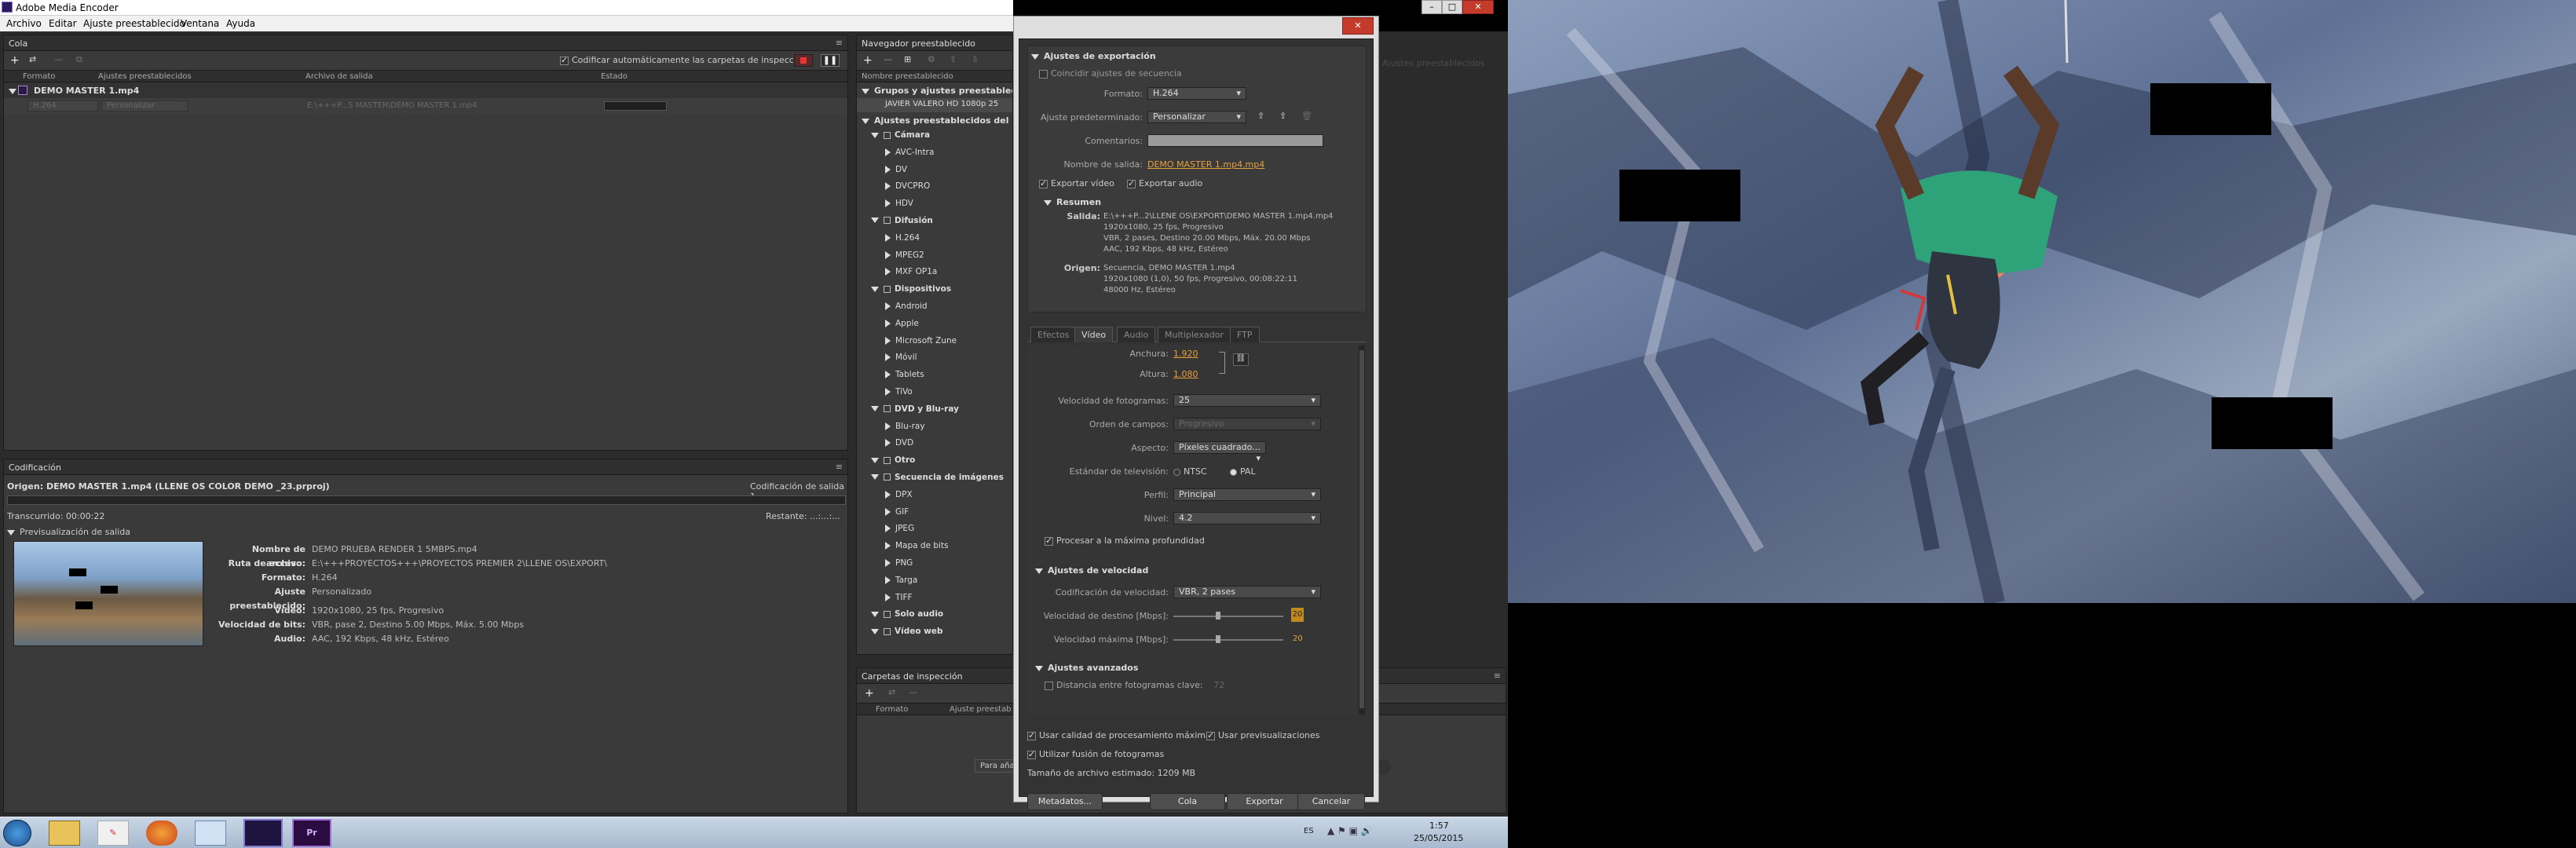  I want to click on preset-category: DVD y Blu-ray, so click(935, 410).